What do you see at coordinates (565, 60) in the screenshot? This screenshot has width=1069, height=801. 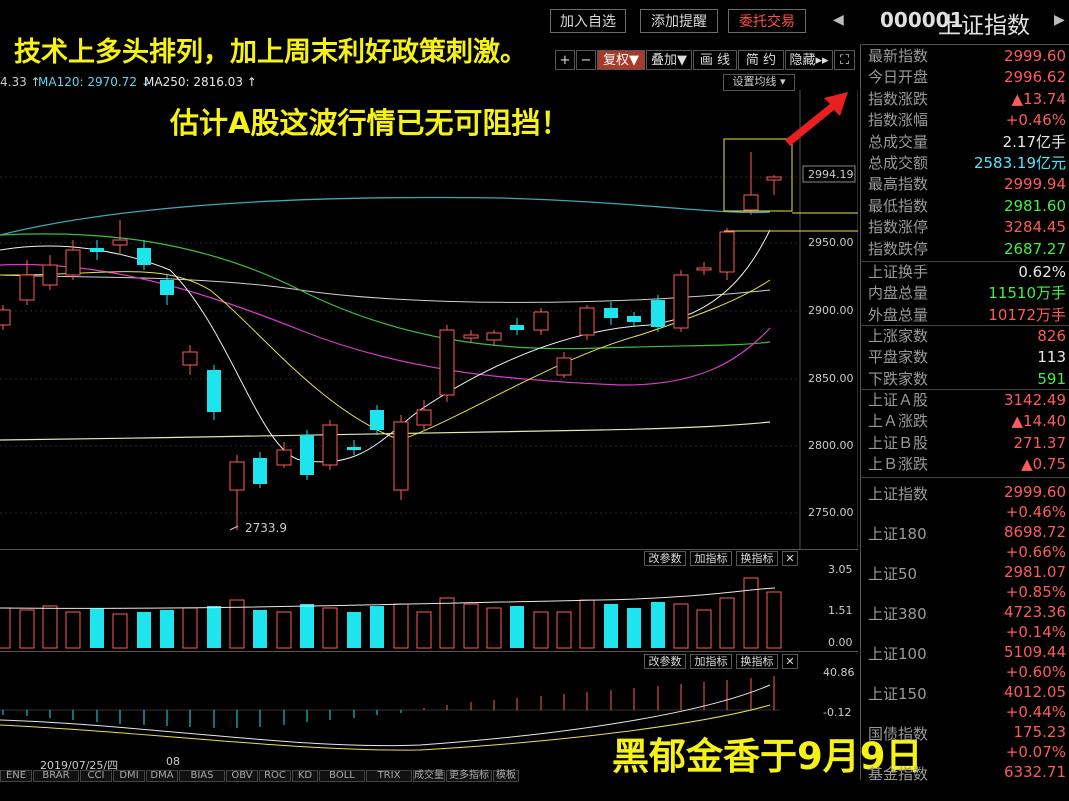 I see `zoom-in-button: +` at bounding box center [565, 60].